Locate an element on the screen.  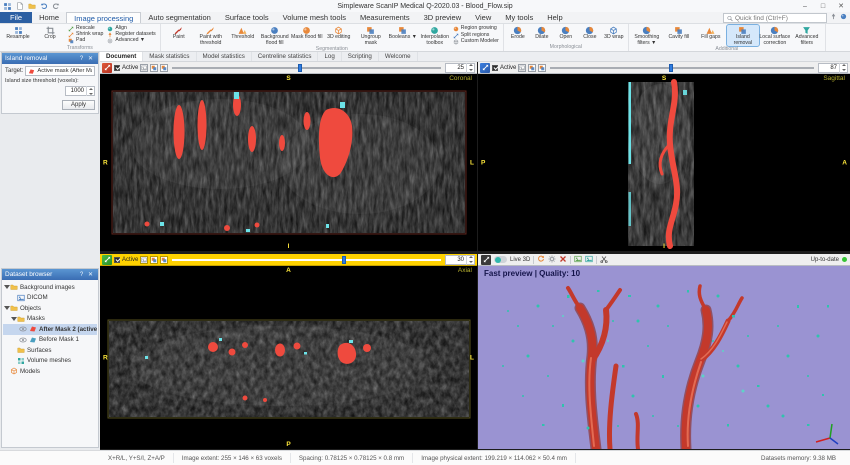
tab-3d-preview: 3D preview is located at coordinates (443, 17).